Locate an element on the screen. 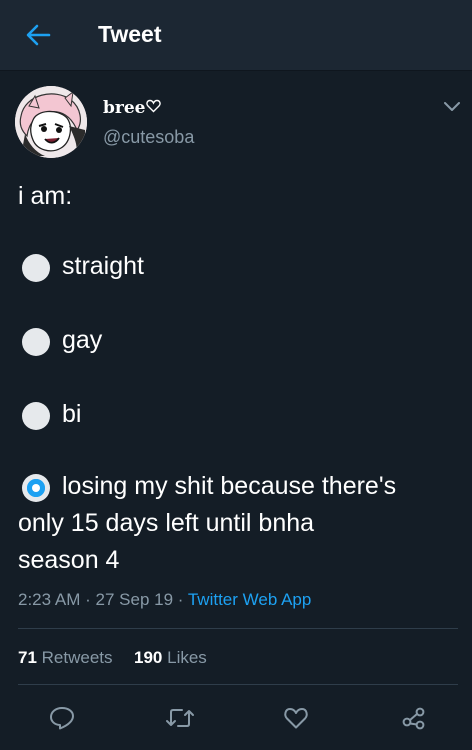 The image size is (472, 750). like-button is located at coordinates (296, 718).